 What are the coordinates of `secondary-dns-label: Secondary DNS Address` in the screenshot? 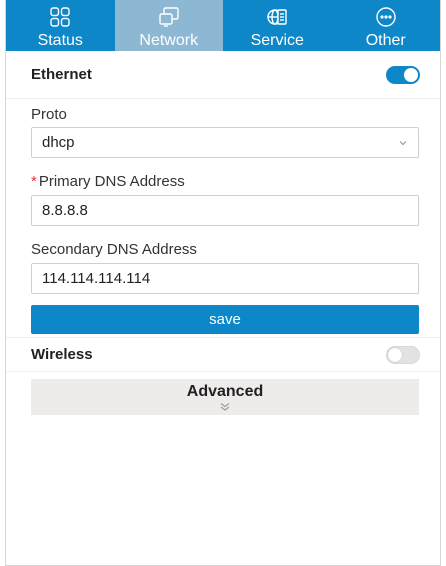 It's located at (114, 249).